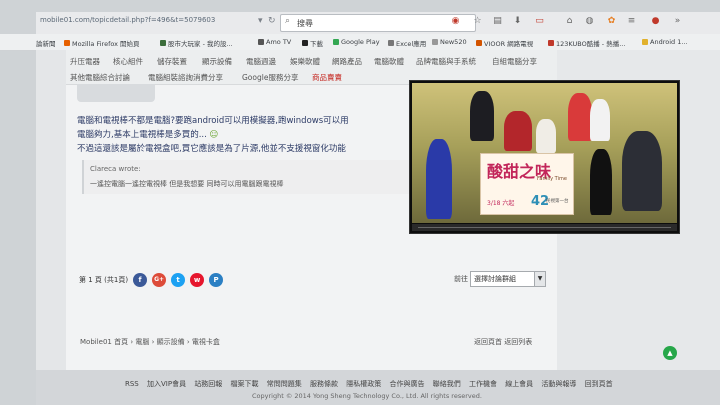  What do you see at coordinates (85, 61) in the screenshot?
I see `nav-item: 升压電器` at bounding box center [85, 61].